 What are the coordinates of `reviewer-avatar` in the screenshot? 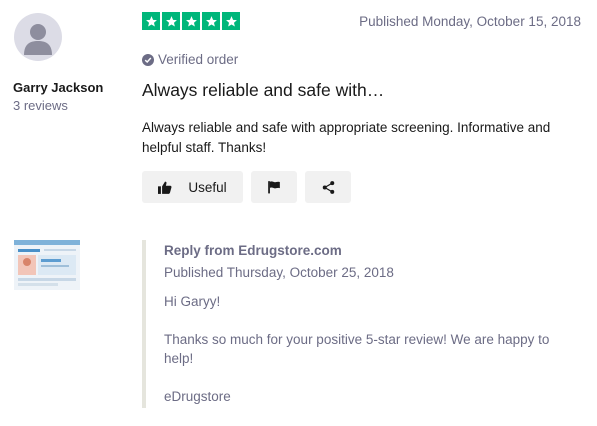 It's located at (38, 37).